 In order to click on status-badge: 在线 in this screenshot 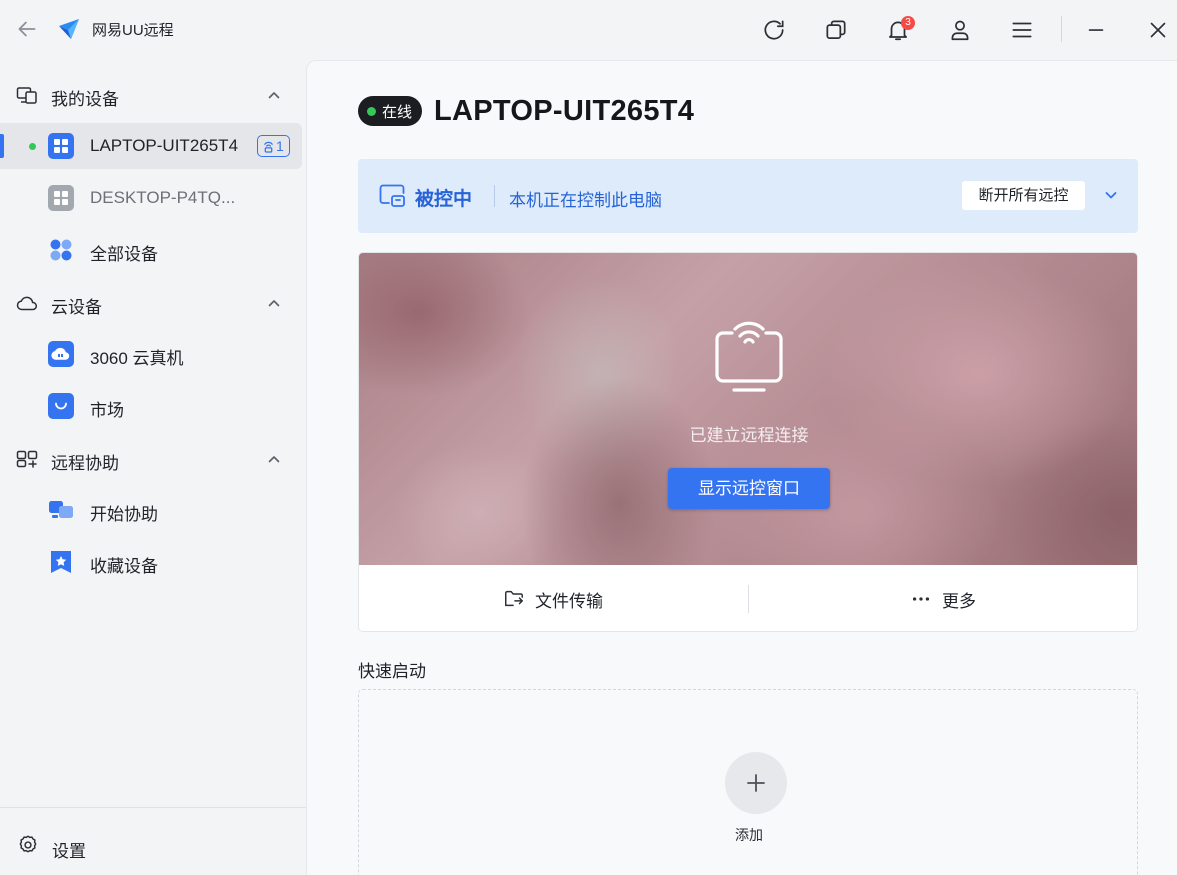, I will do `click(390, 111)`.